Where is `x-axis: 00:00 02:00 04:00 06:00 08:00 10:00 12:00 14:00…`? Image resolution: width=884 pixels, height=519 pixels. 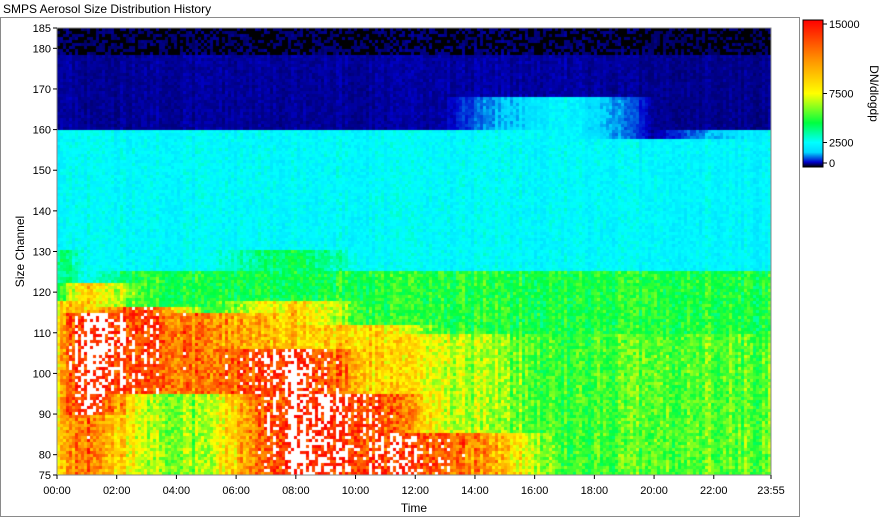 x-axis: 00:00 02:00 04:00 06:00 08:00 10:00 12:00 14:00… is located at coordinates (414, 486).